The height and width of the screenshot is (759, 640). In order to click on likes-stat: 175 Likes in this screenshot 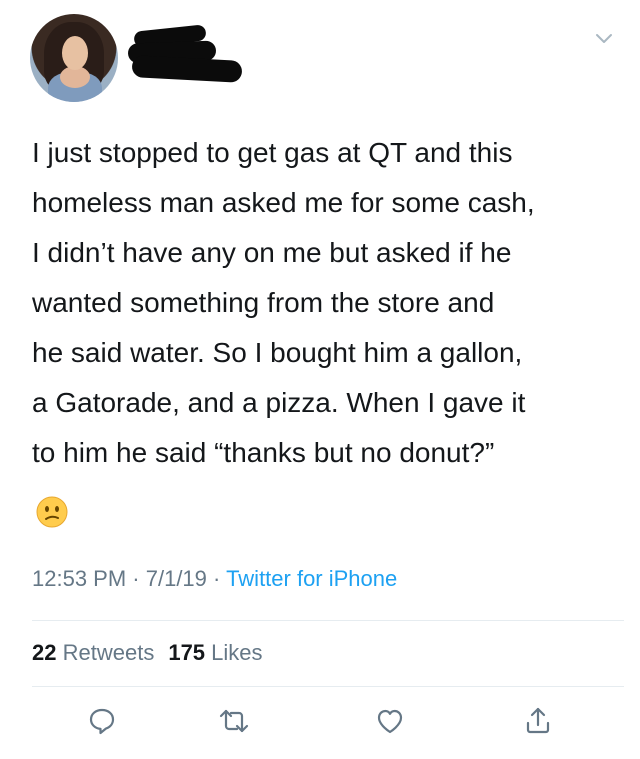, I will do `click(215, 652)`.